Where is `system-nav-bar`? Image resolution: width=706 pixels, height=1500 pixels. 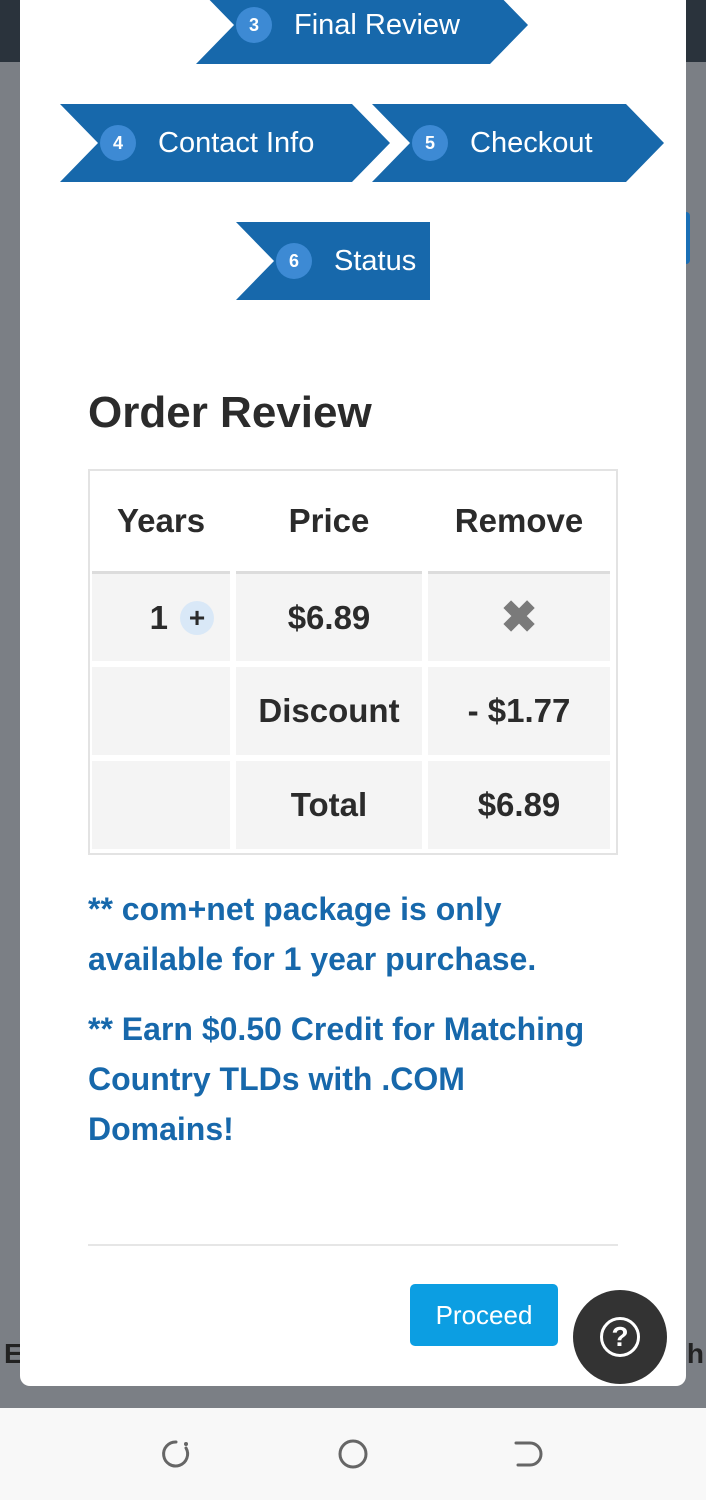
system-nav-bar is located at coordinates (353, 1454).